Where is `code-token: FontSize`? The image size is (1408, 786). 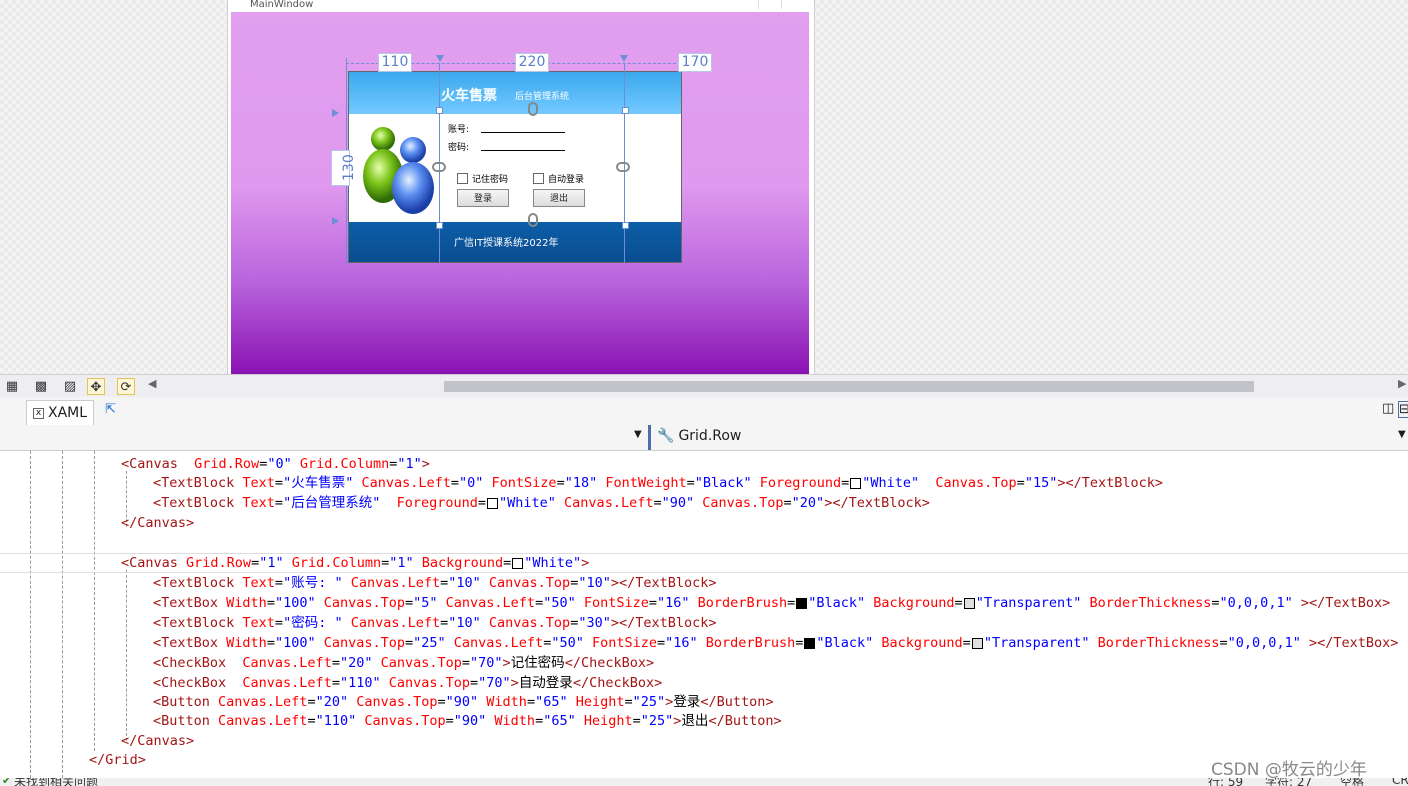
code-token: FontSize is located at coordinates (620, 643).